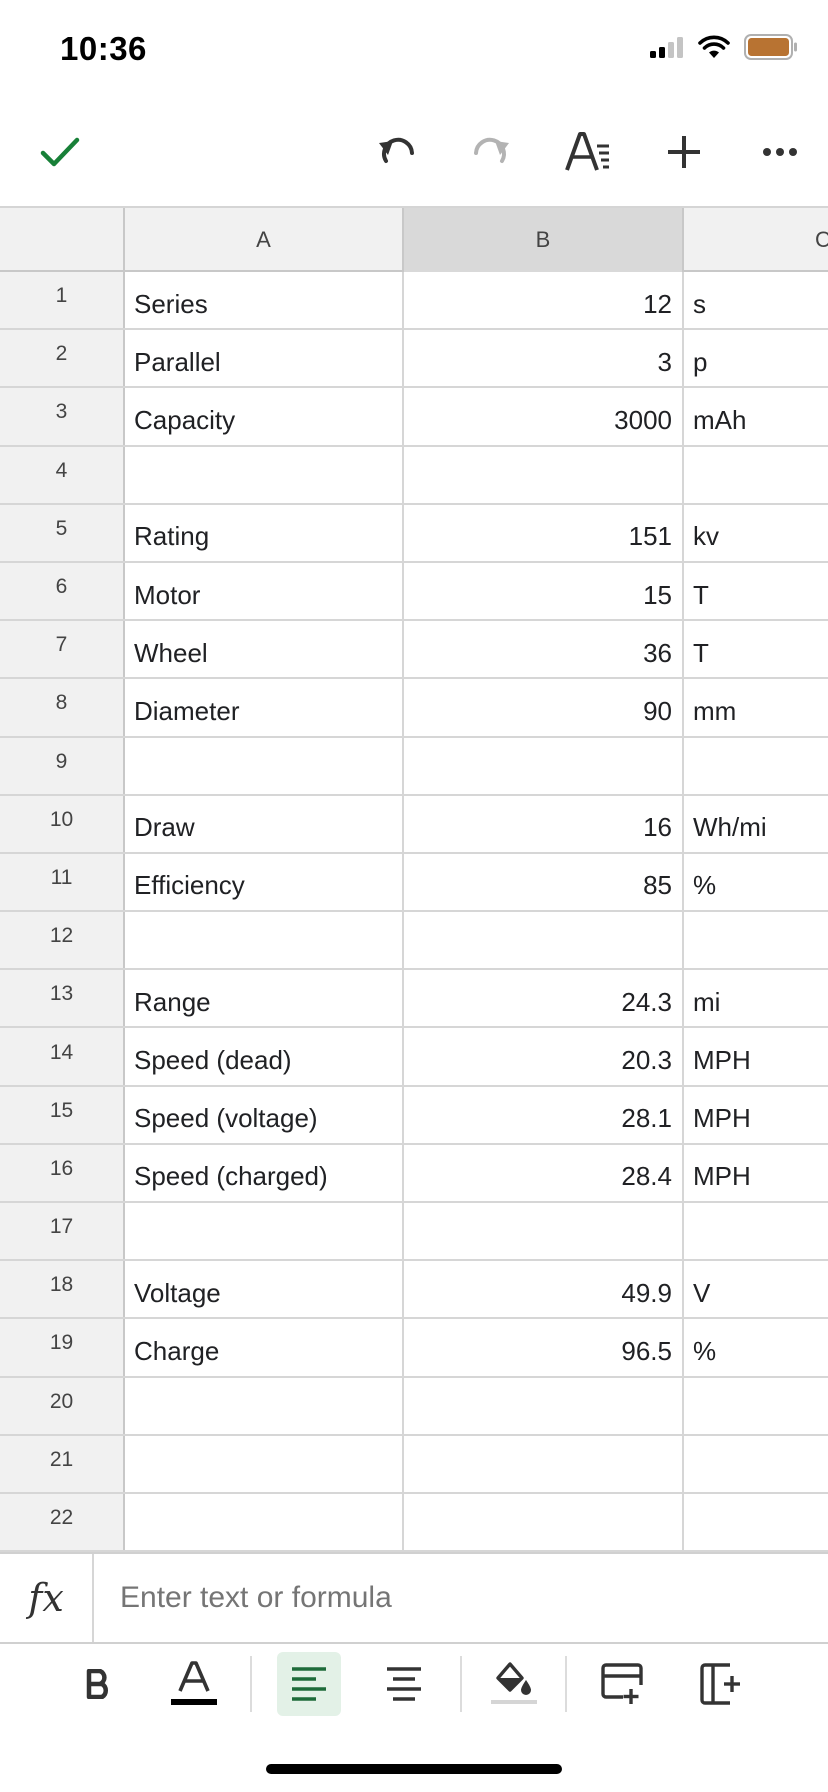 This screenshot has height=1792, width=828. I want to click on formula-input, so click(460, 1598).